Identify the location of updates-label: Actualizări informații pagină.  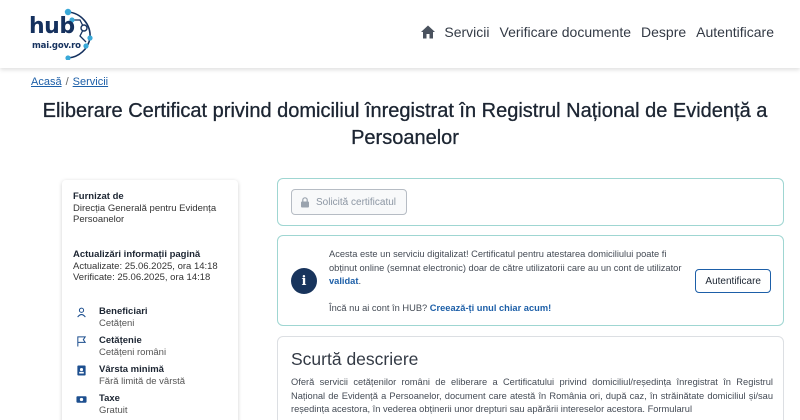
(137, 254).